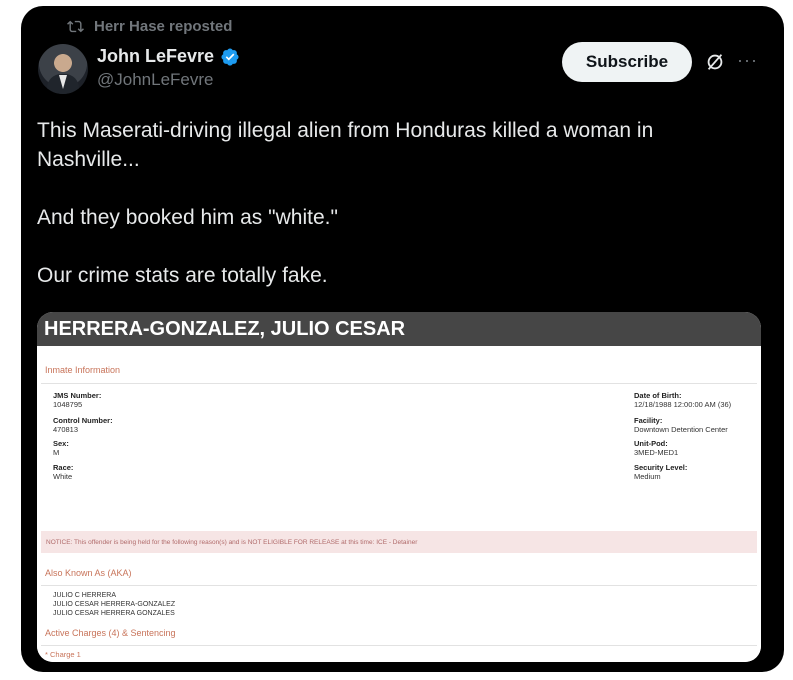 The height and width of the screenshot is (680, 793). I want to click on field-sex: Sex: M, so click(61, 448).